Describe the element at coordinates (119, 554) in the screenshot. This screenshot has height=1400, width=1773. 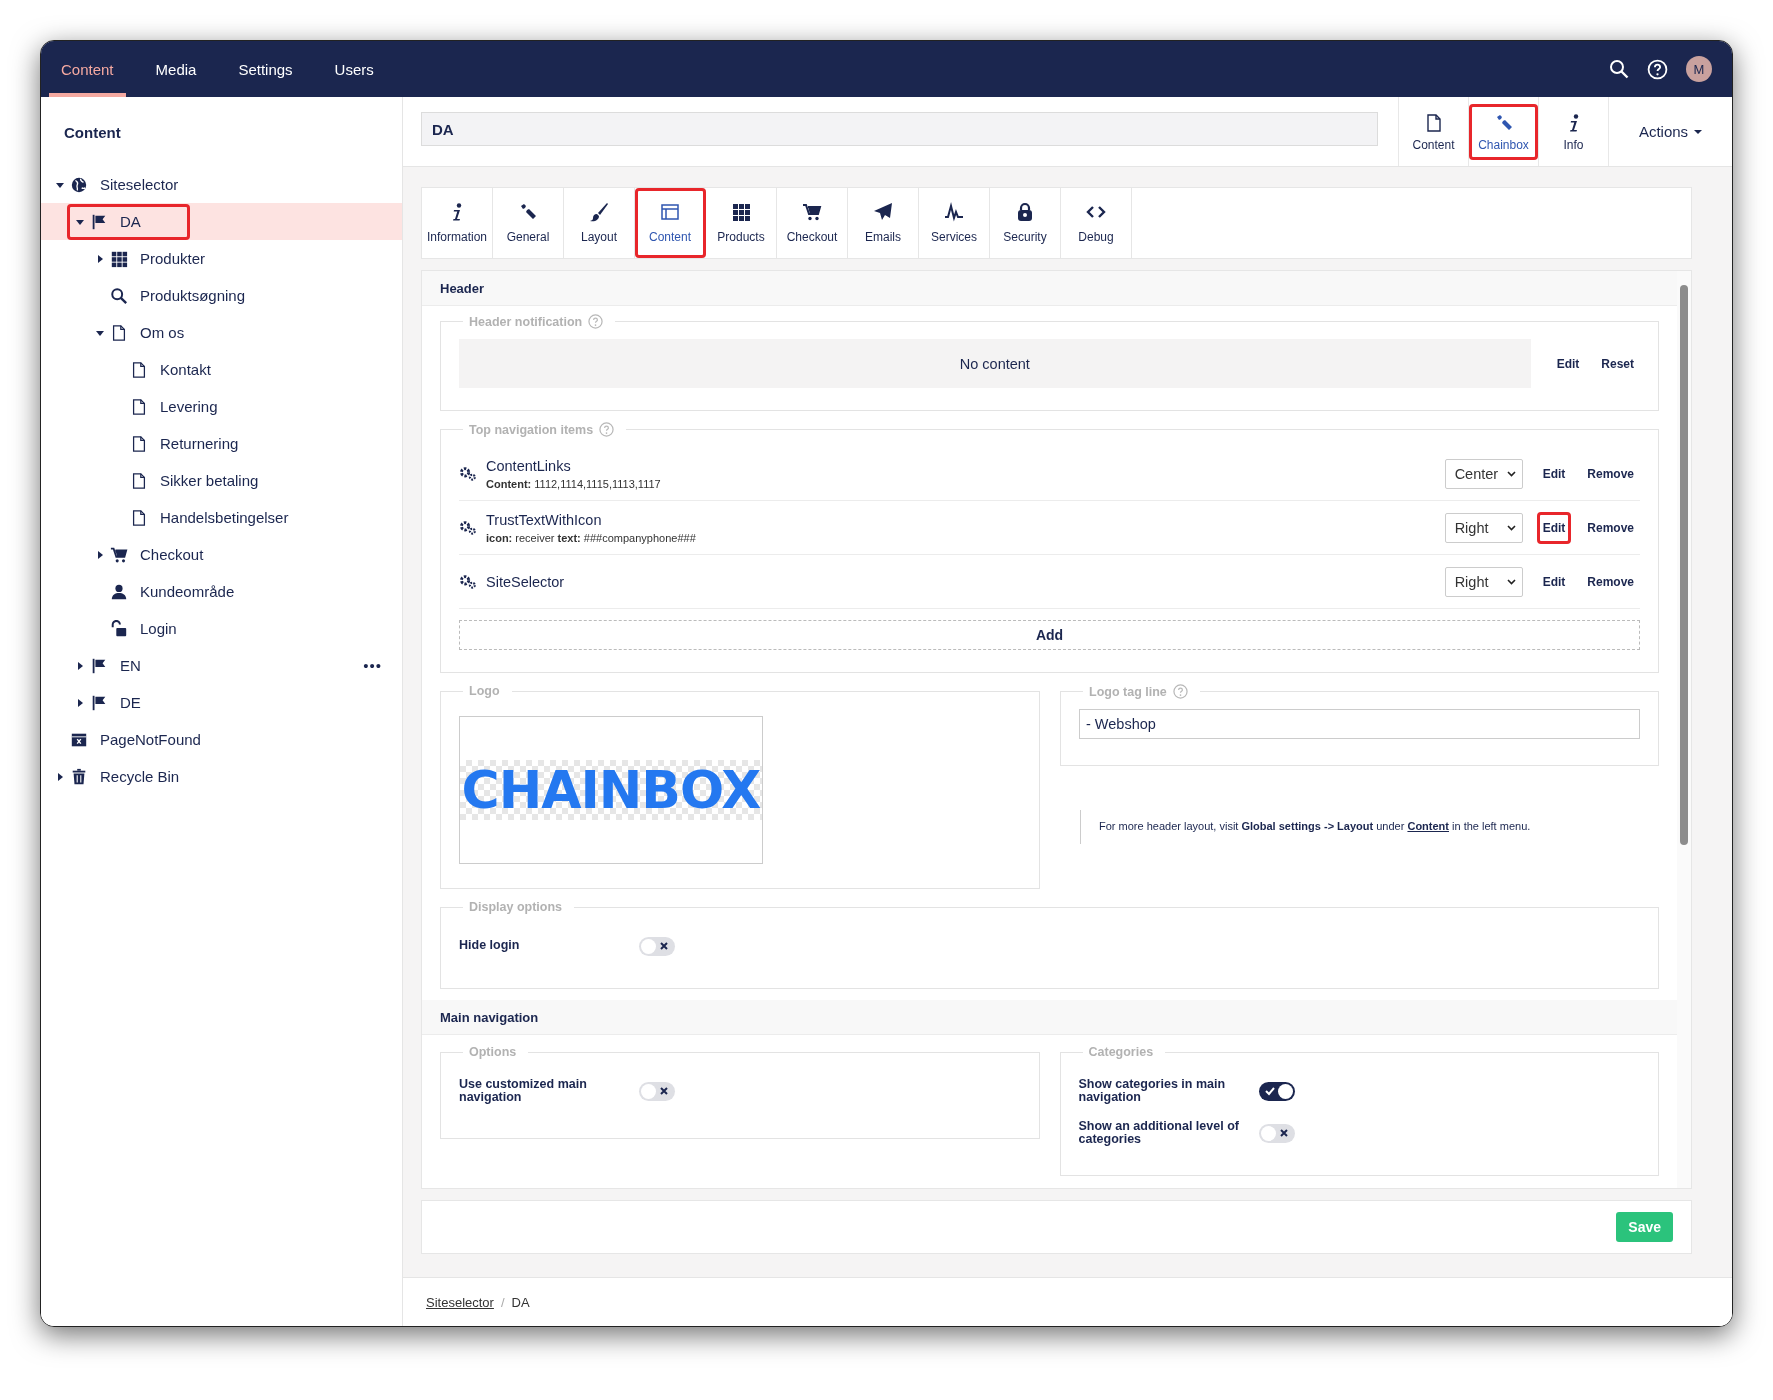
I see `cart-icon` at that location.